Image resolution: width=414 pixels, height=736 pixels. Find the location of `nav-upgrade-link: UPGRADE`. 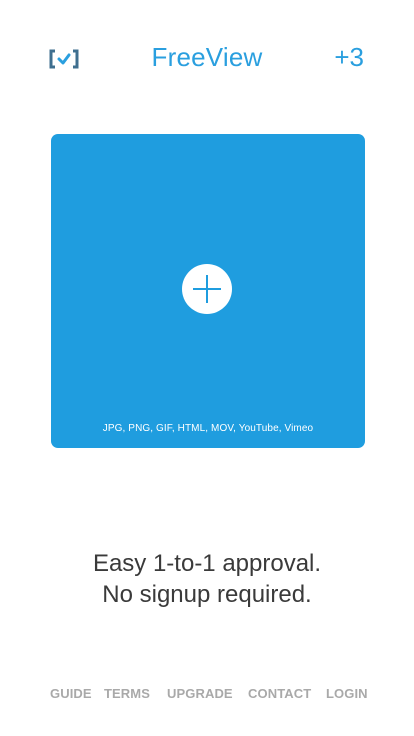

nav-upgrade-link: UPGRADE is located at coordinates (200, 693).